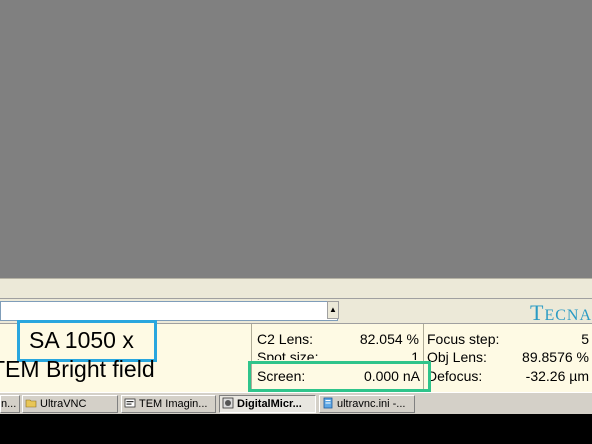 The width and height of the screenshot is (592, 444). Describe the element at coordinates (328, 403) in the screenshot. I see `notepad-icon` at that location.